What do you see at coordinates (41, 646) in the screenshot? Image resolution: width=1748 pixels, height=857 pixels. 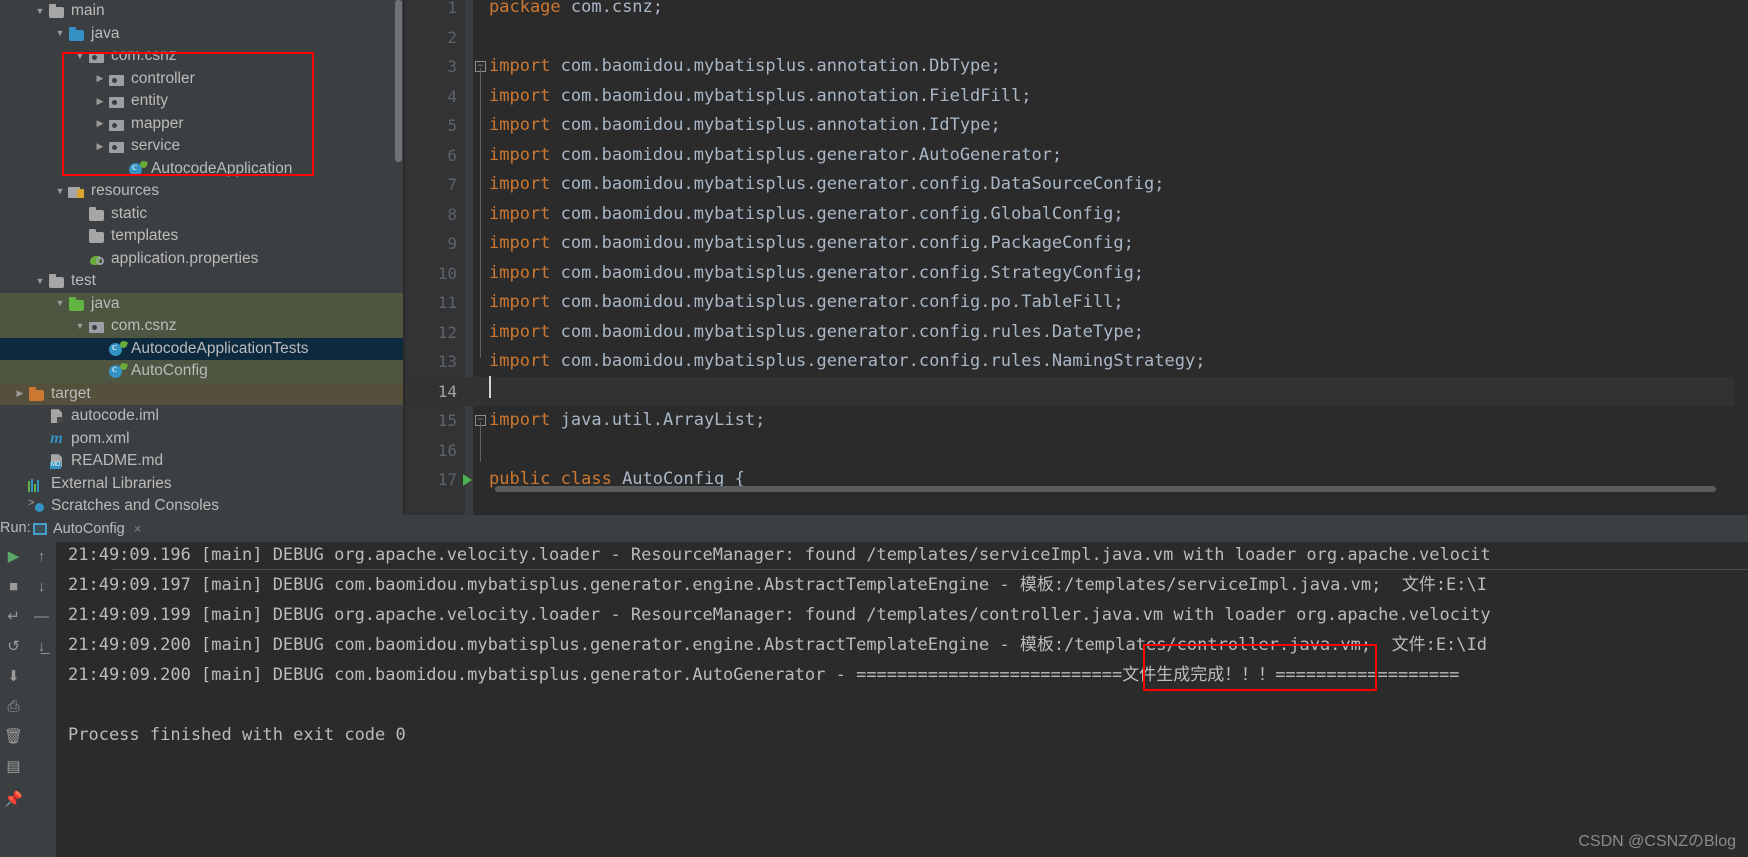 I see `scroll-to-end-button: ↓̲` at bounding box center [41, 646].